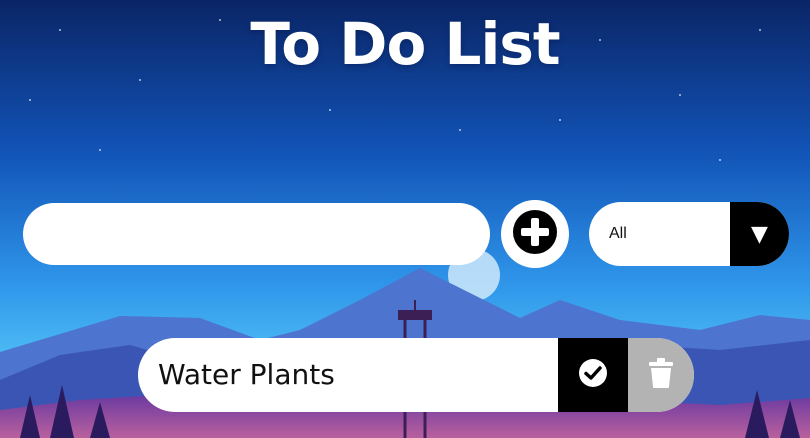 The height and width of the screenshot is (438, 810). Describe the element at coordinates (256, 234) in the screenshot. I see `todo-input` at that location.